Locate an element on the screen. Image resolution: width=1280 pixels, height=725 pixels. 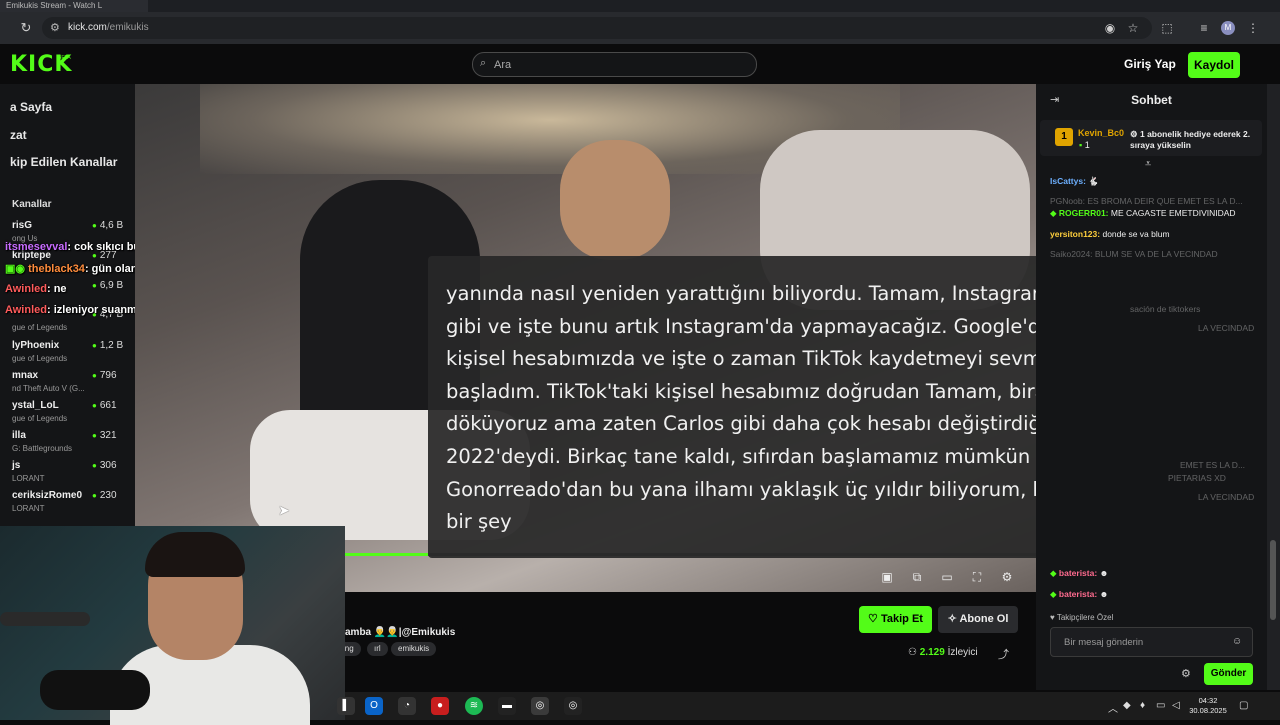
channel-viewers: 6,9 B is located at coordinates (112, 285).